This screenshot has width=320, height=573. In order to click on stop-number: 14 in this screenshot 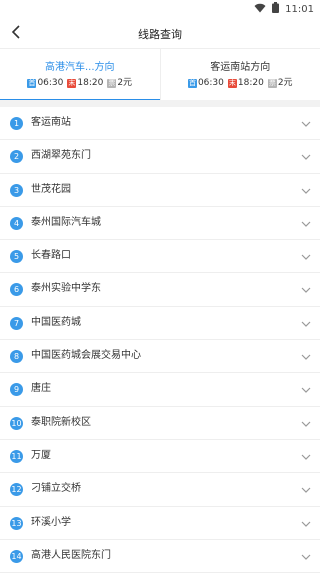, I will do `click(16, 556)`.